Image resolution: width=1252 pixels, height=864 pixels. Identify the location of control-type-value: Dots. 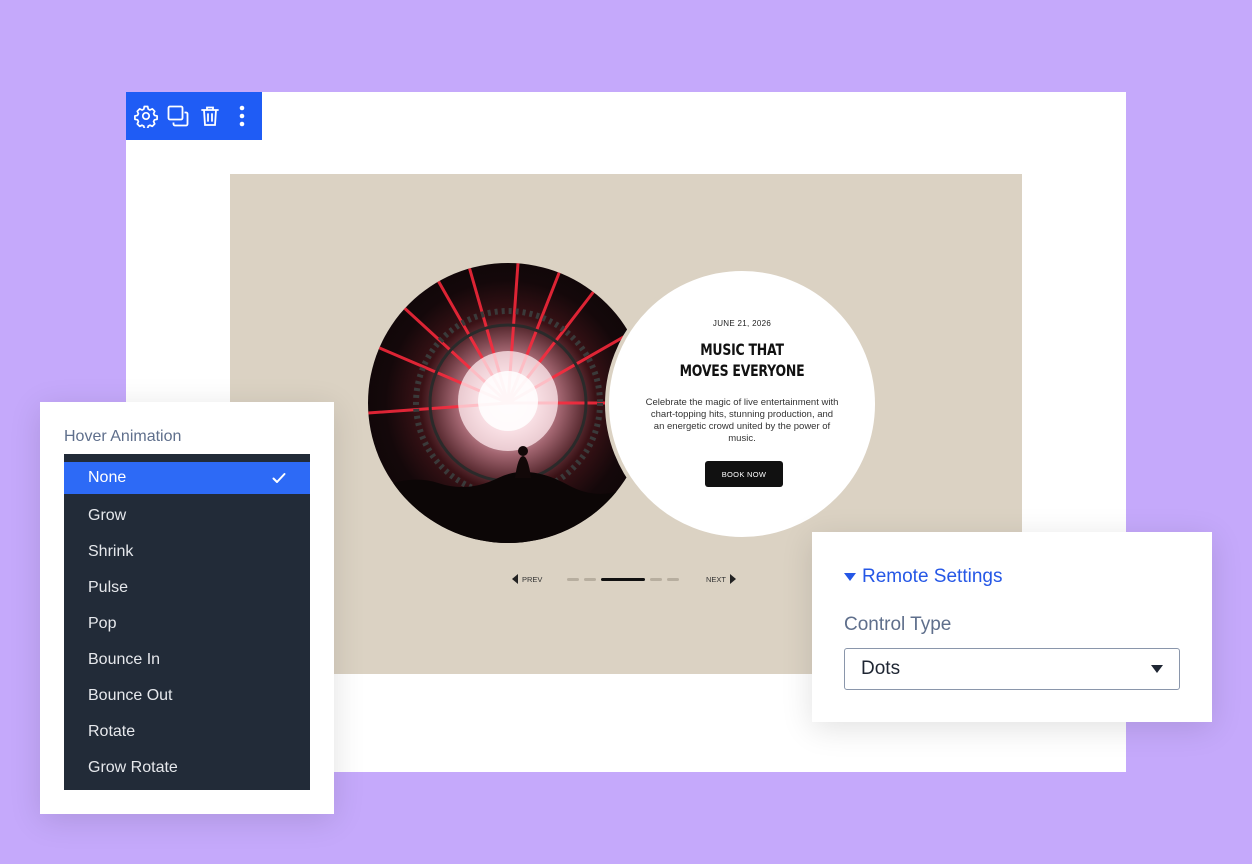
(881, 668).